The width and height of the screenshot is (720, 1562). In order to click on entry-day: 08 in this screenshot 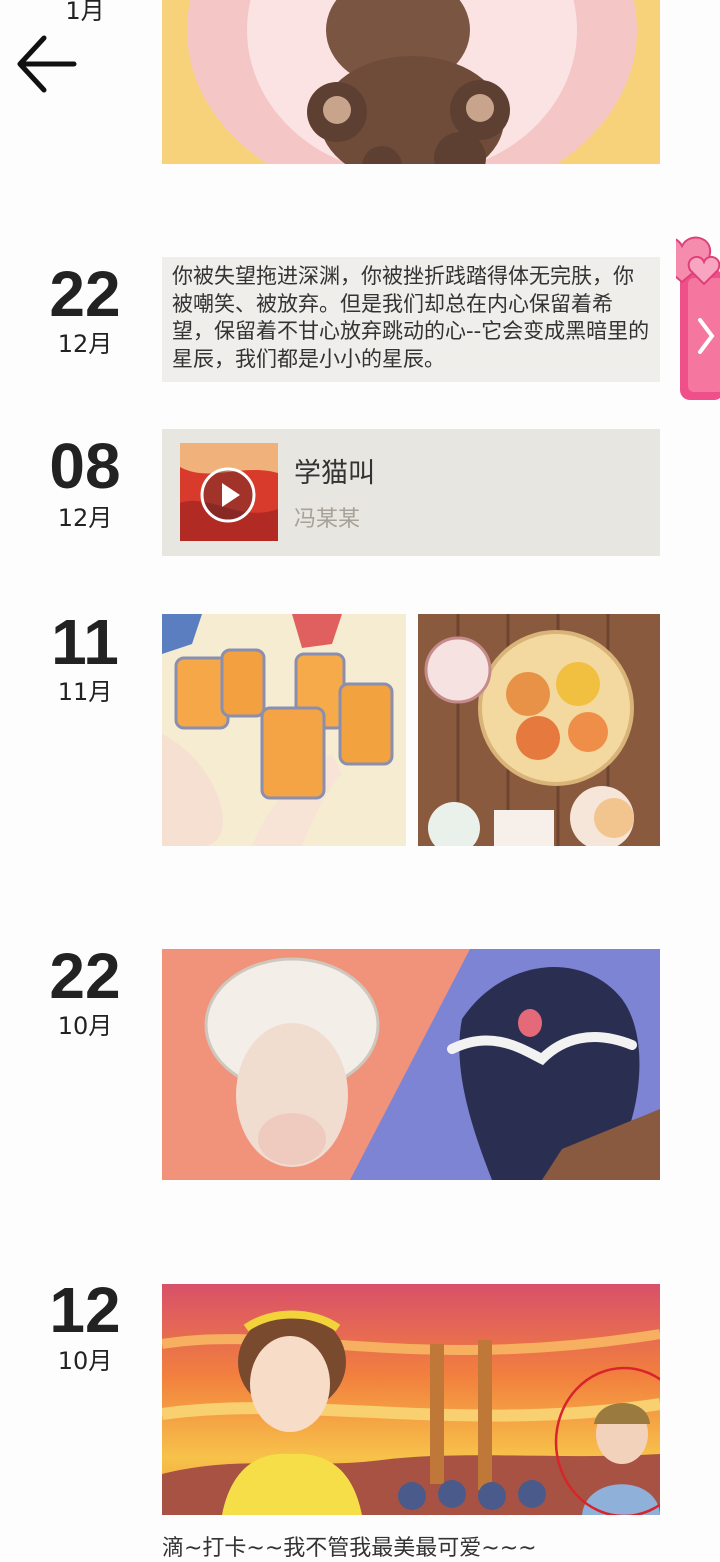, I will do `click(85, 466)`.